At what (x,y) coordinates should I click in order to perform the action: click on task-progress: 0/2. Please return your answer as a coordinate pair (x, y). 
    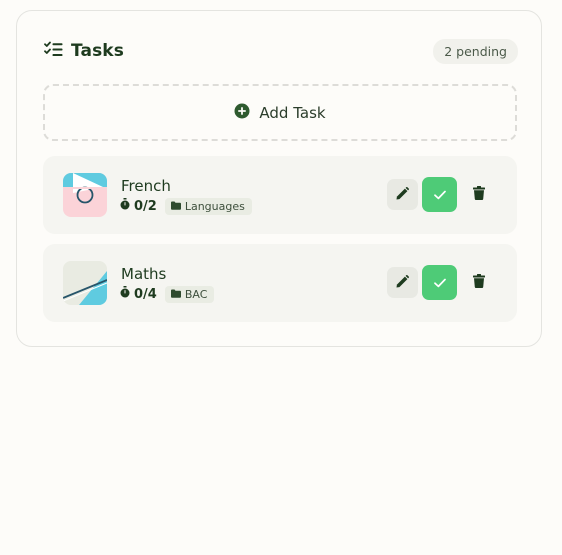
    Looking at the image, I should click on (138, 206).